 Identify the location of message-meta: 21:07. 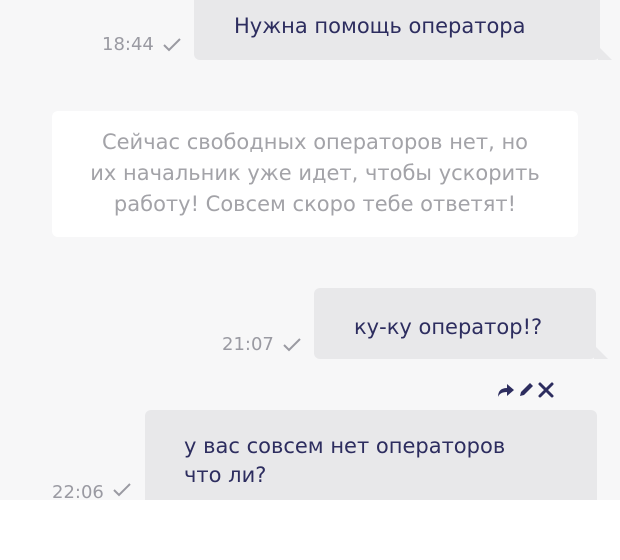
(262, 344).